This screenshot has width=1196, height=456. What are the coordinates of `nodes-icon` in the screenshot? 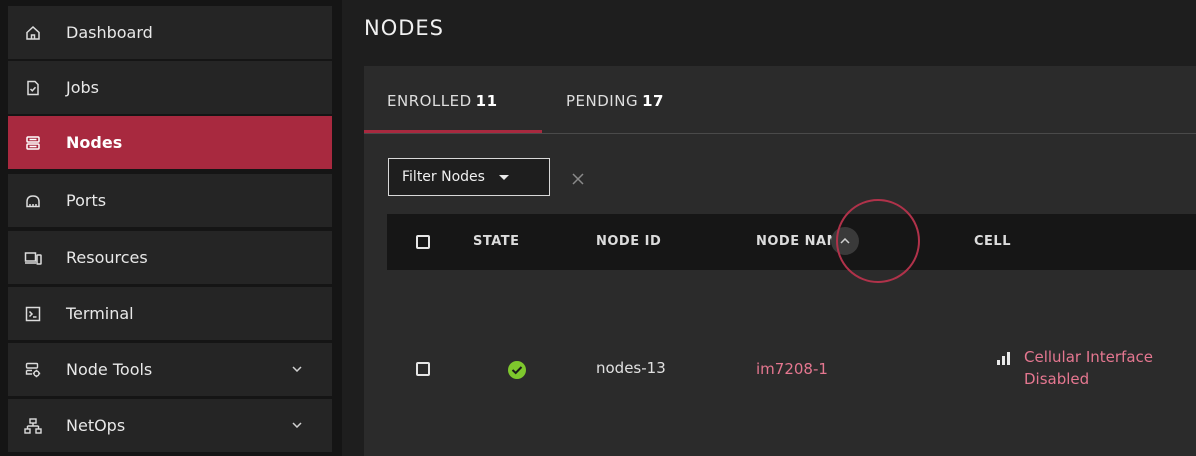 It's located at (33, 143).